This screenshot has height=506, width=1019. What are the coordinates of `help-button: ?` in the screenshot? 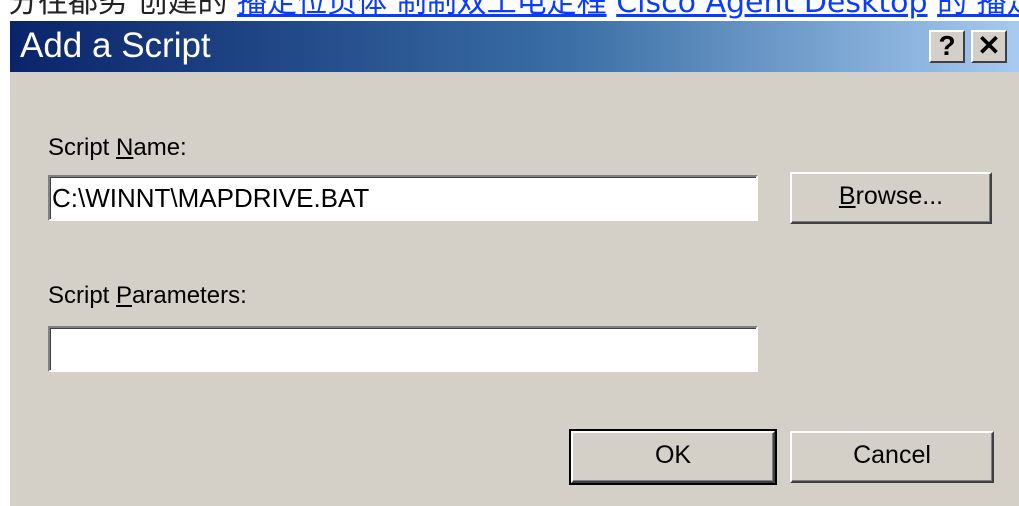 It's located at (947, 46).